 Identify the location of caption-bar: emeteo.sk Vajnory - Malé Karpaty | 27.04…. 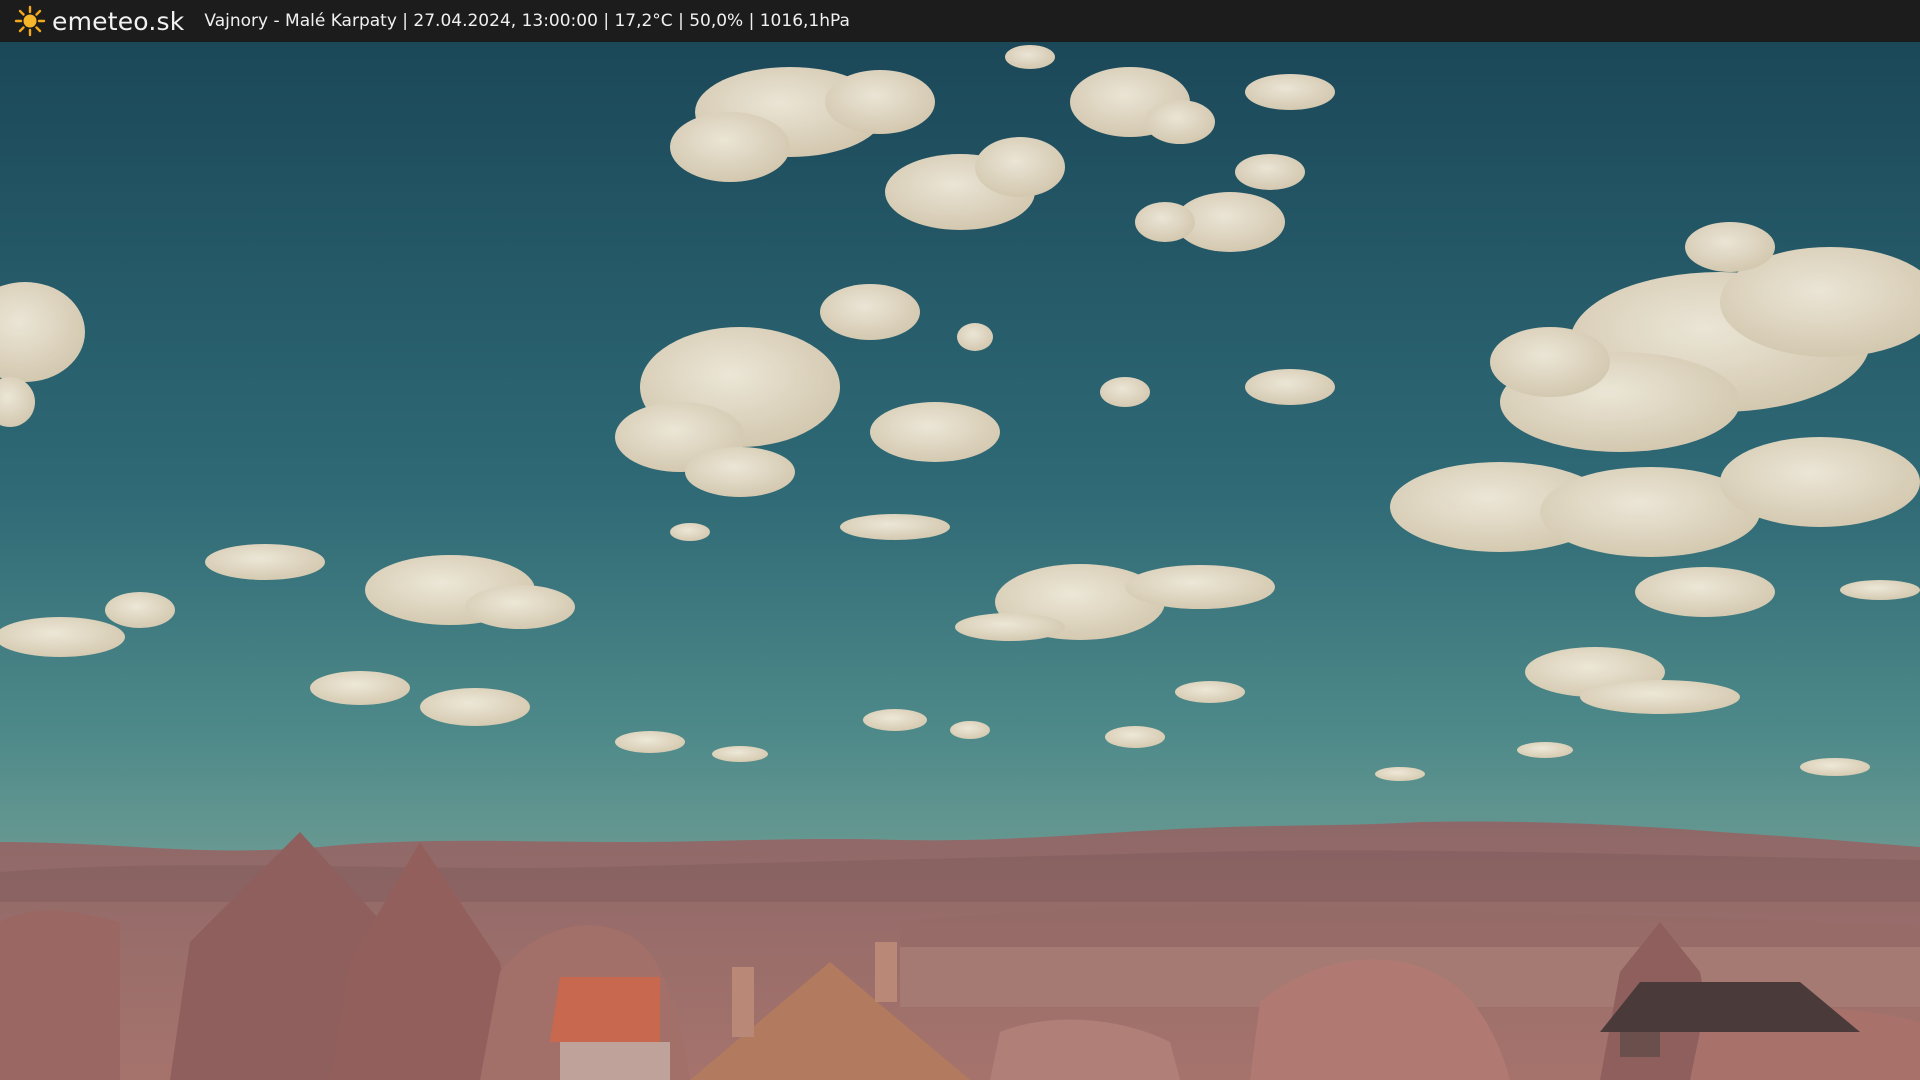
(960, 21).